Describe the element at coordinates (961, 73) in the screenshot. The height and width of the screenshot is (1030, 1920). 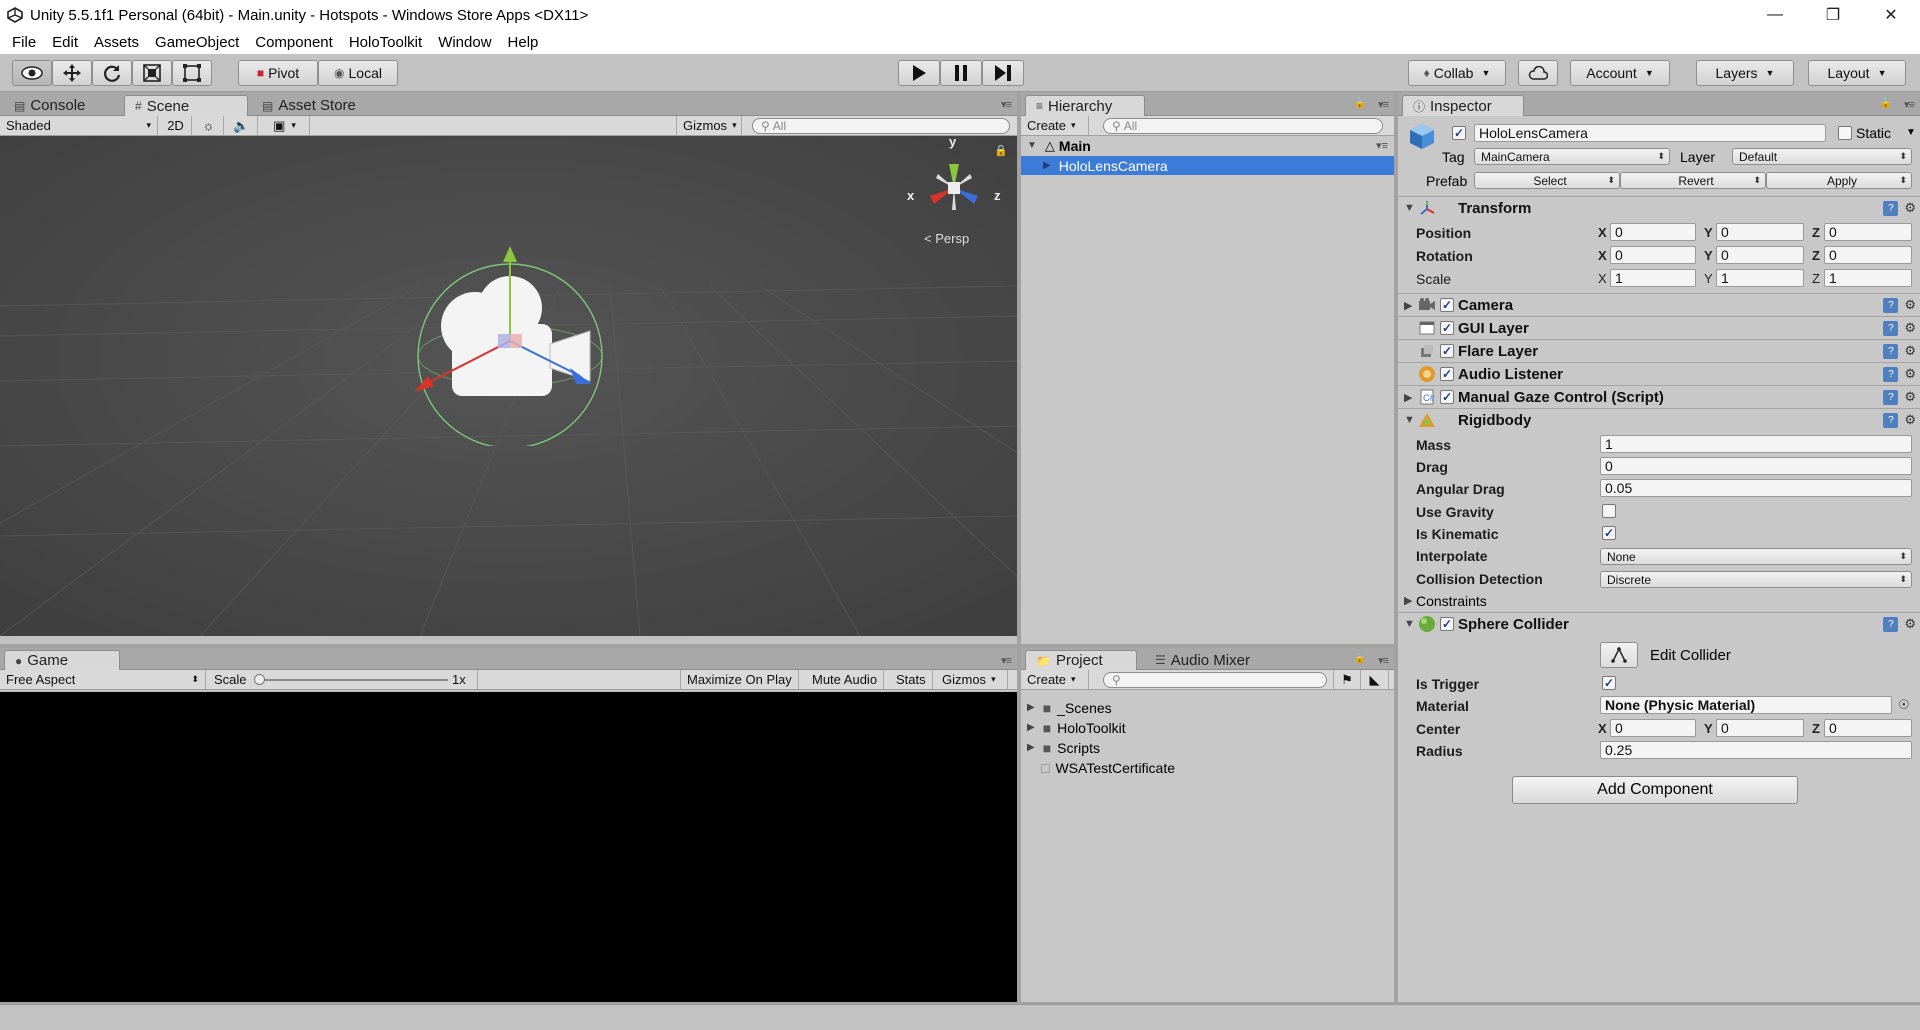
I see `pause-button` at that location.